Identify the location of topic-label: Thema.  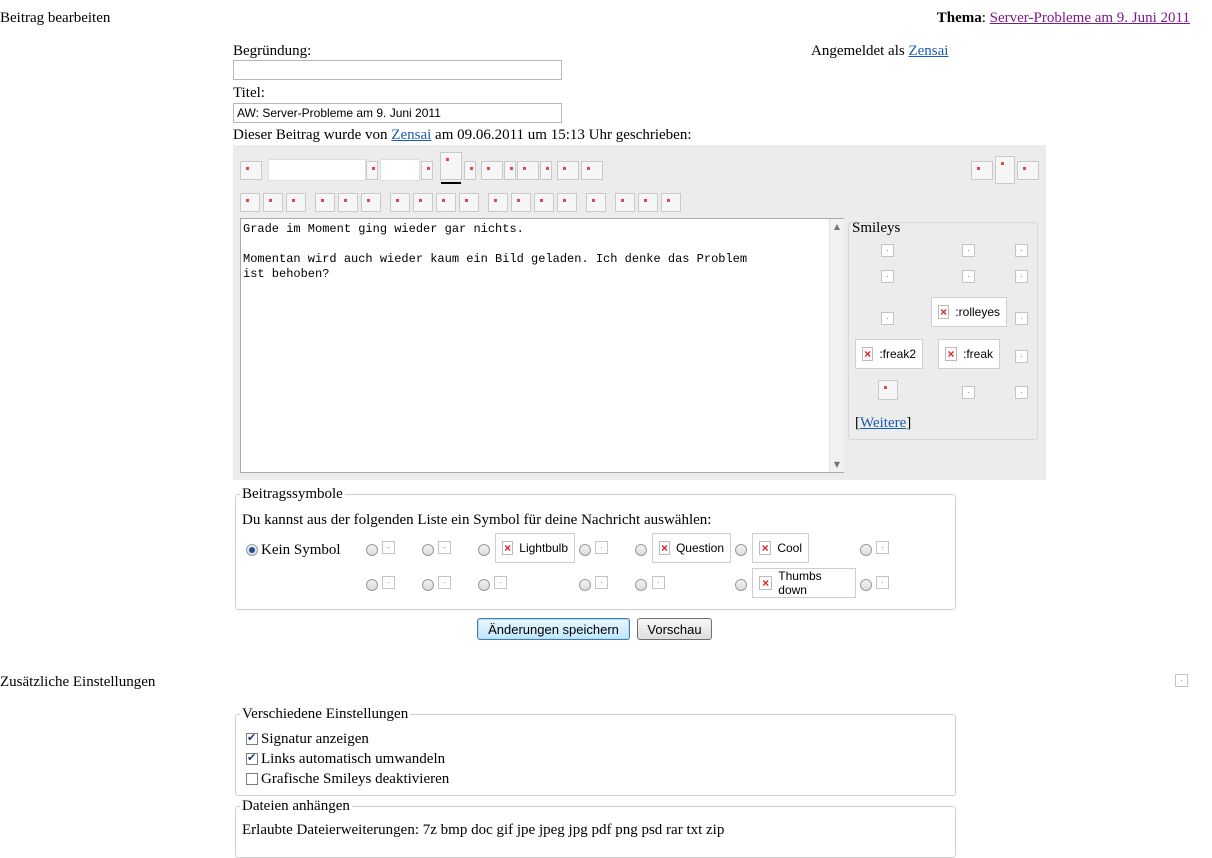
(959, 18).